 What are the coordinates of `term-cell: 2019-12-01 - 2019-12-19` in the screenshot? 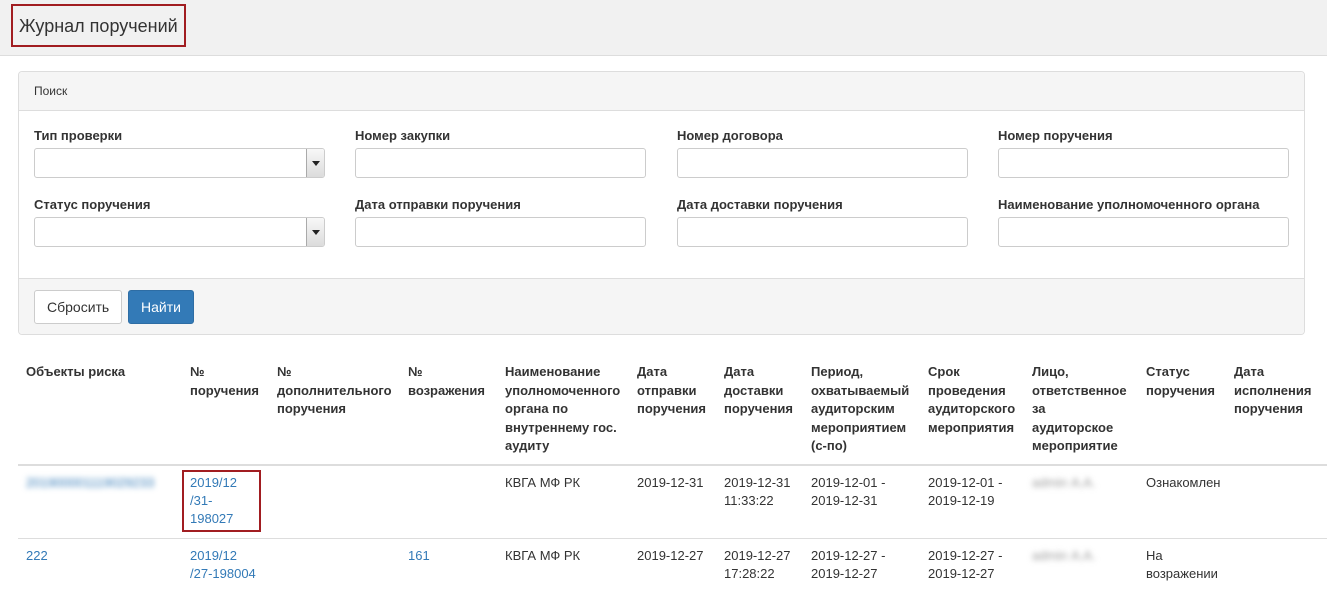 It's located at (972, 501).